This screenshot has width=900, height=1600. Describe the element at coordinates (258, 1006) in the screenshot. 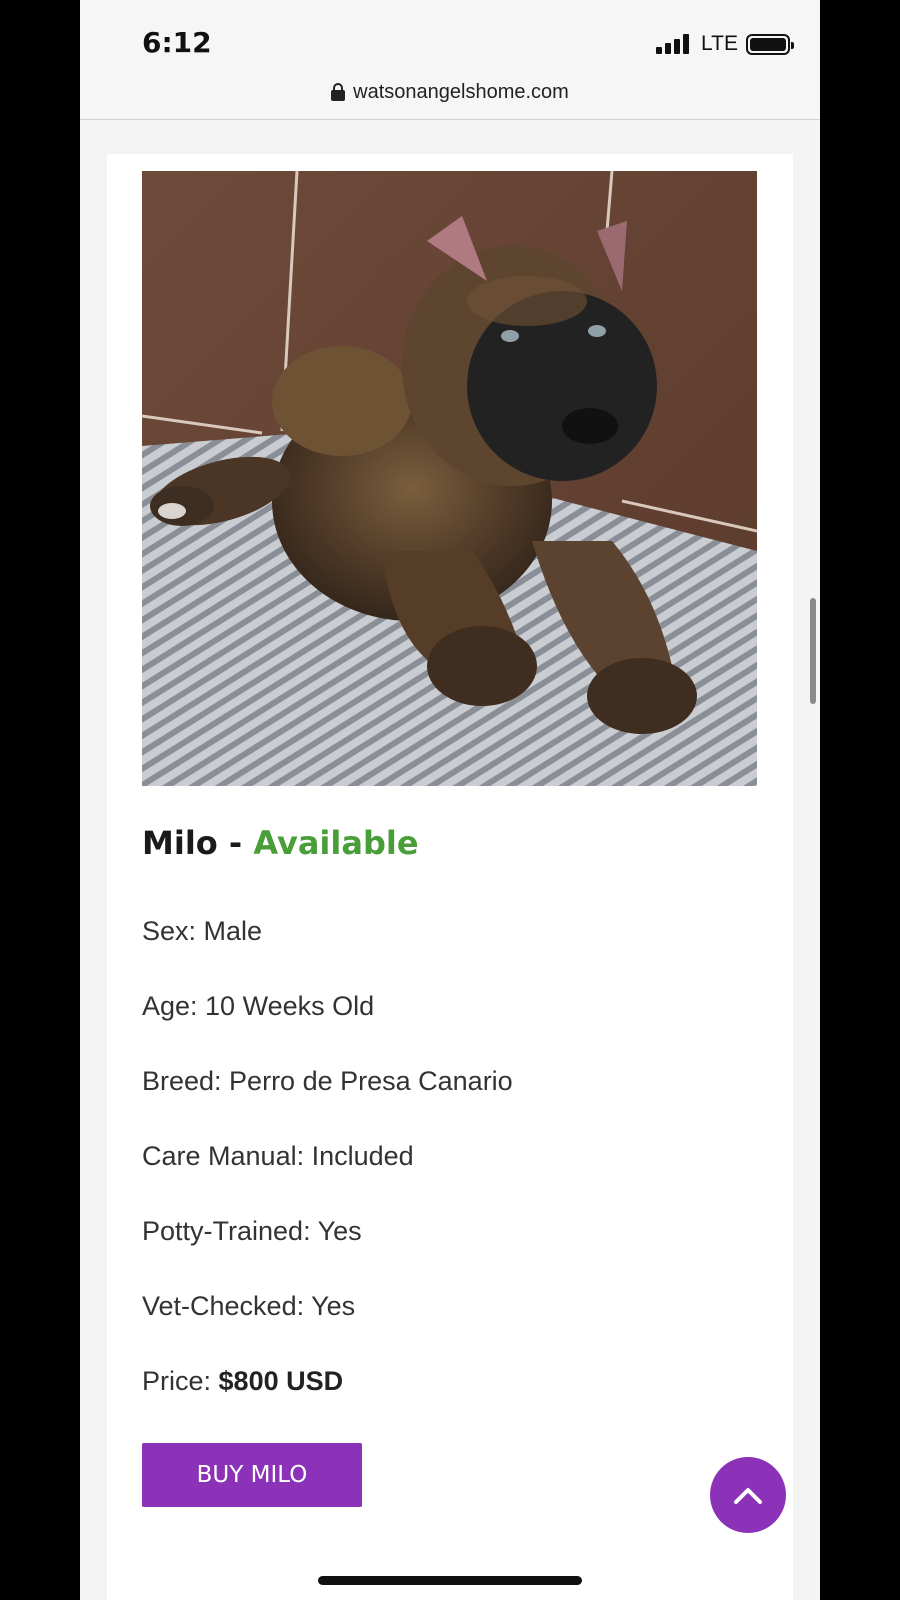

I see `detail-age: Age: 10 Weeks Old` at that location.